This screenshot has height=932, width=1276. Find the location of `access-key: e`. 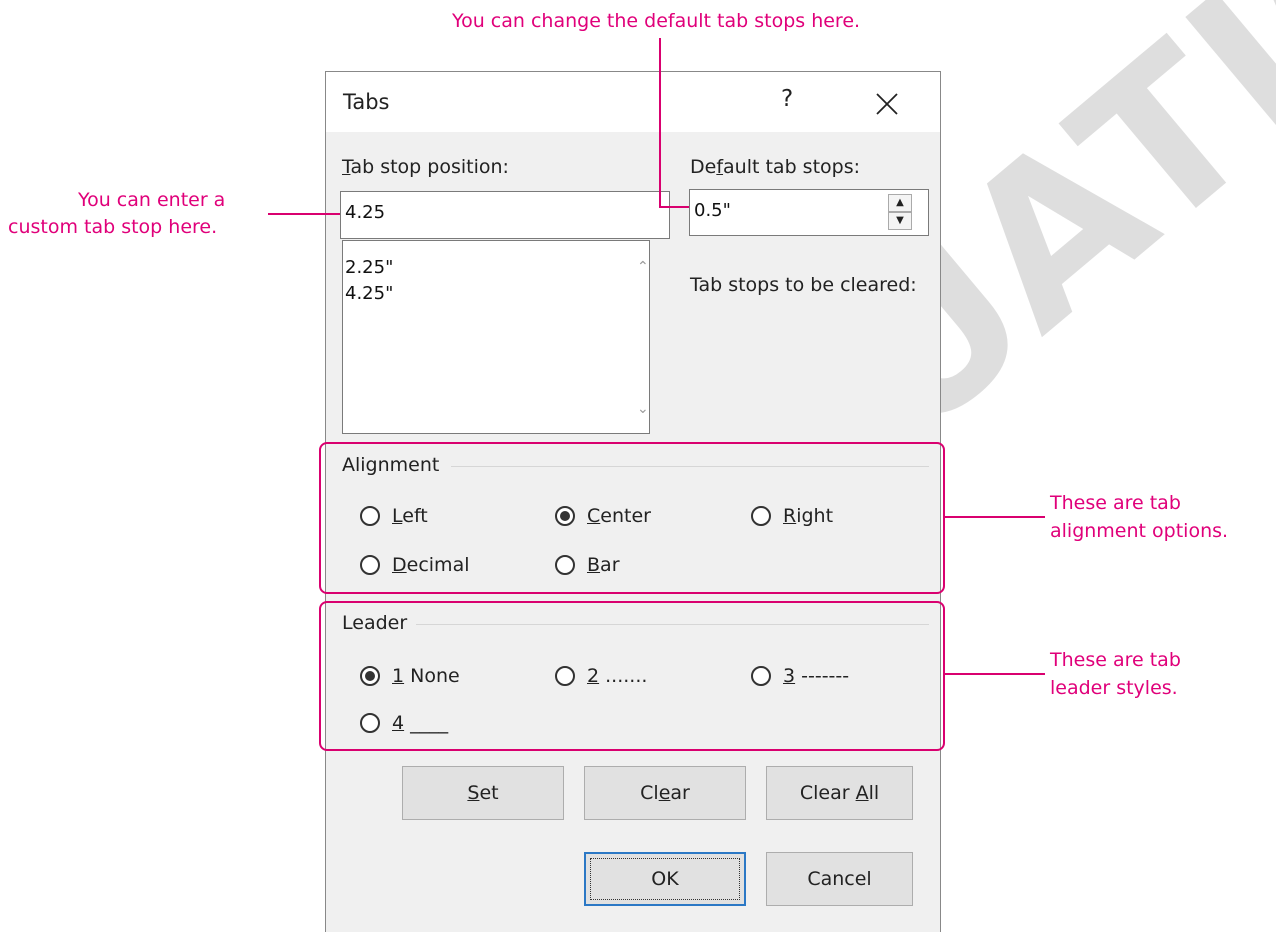

access-key: e is located at coordinates (664, 793).